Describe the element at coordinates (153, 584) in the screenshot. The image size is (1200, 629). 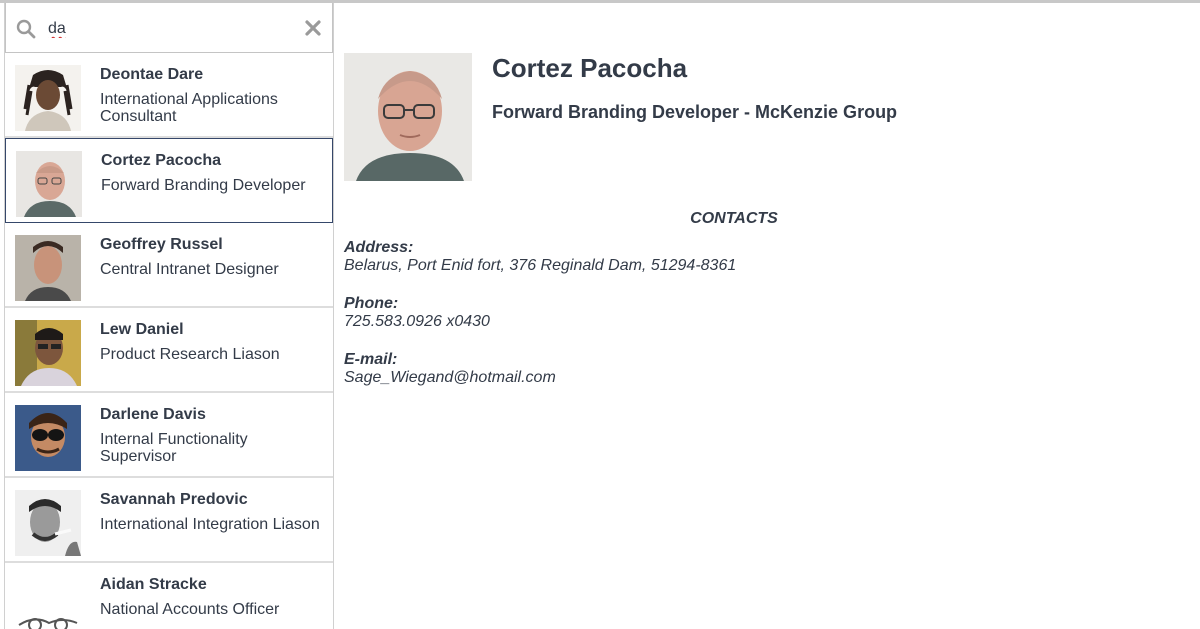
I see `contact-name: Aidan Stracke` at that location.